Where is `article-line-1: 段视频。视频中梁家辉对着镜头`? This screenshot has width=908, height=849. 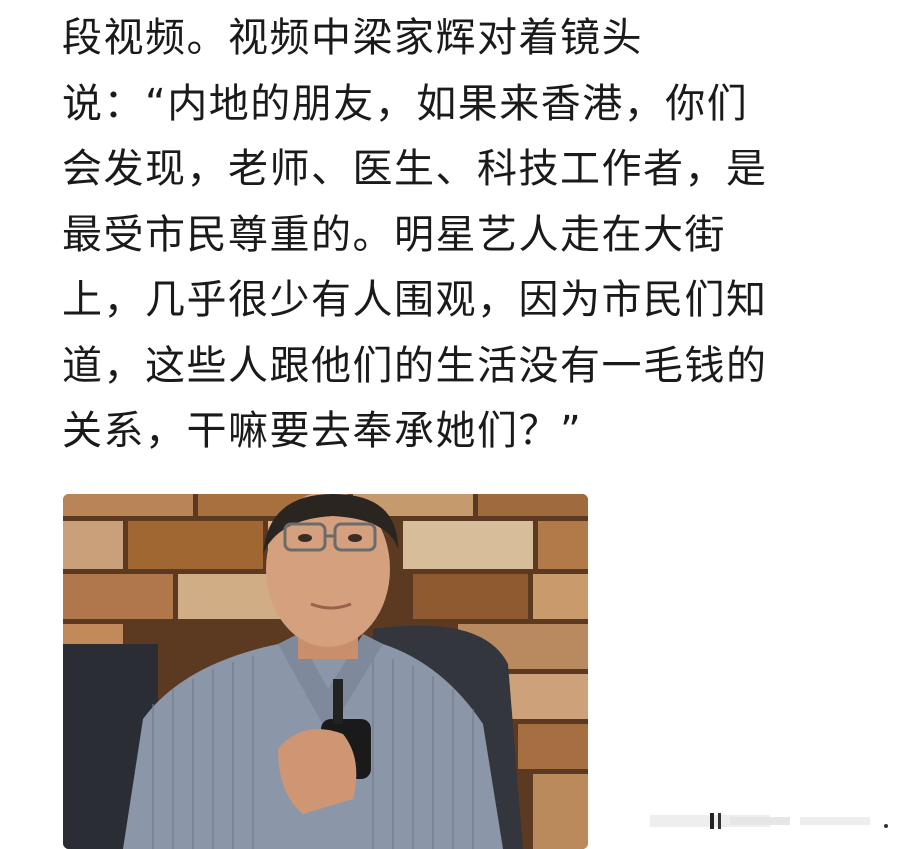
article-line-1: 段视频。视频中梁家辉对着镜头 is located at coordinates (352, 38).